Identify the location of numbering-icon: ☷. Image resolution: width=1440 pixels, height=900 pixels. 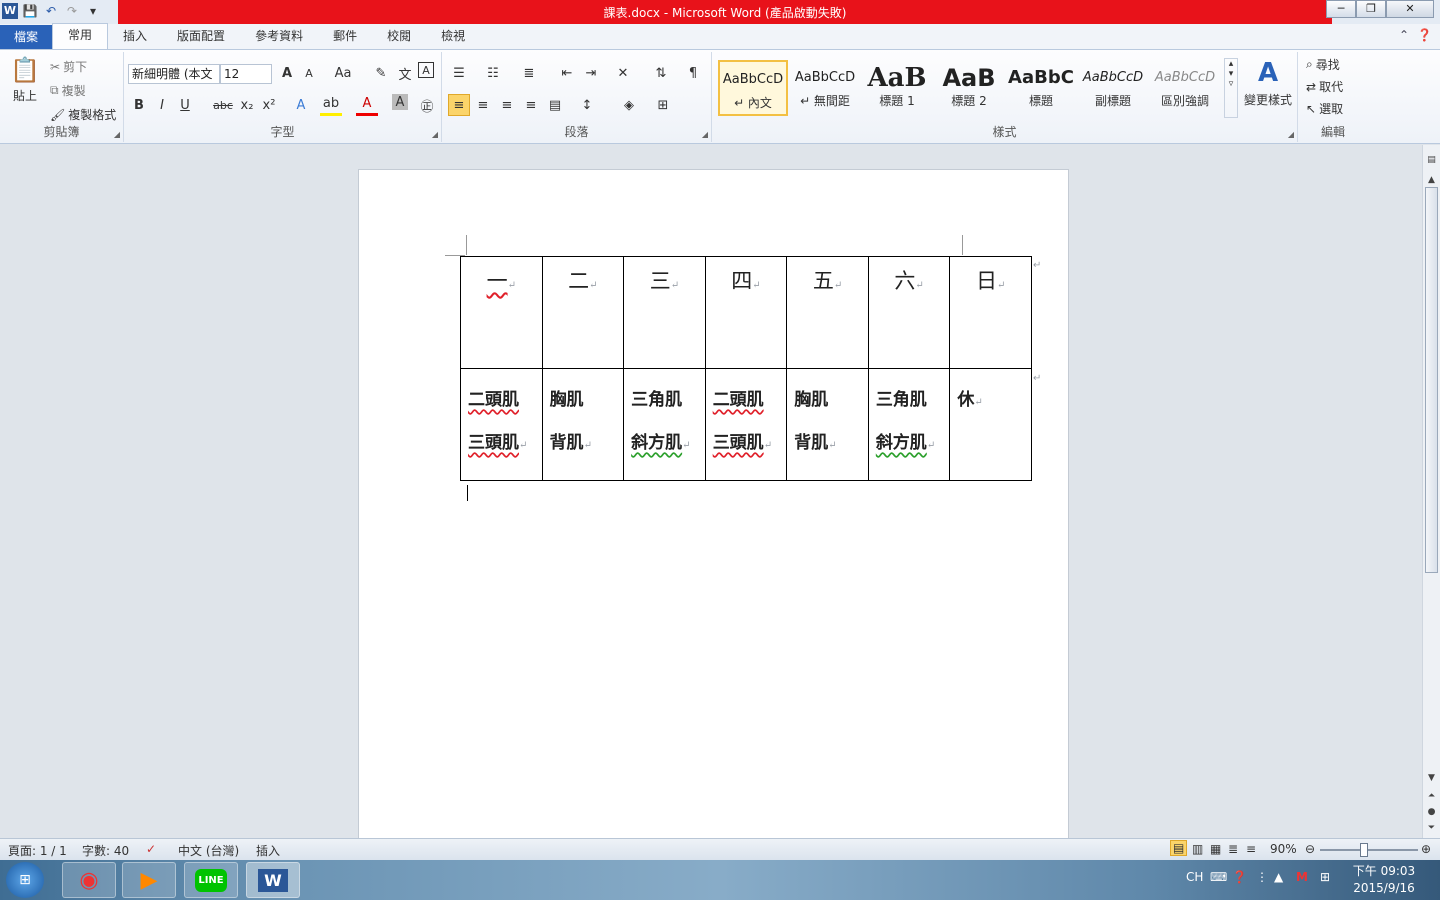
(493, 73).